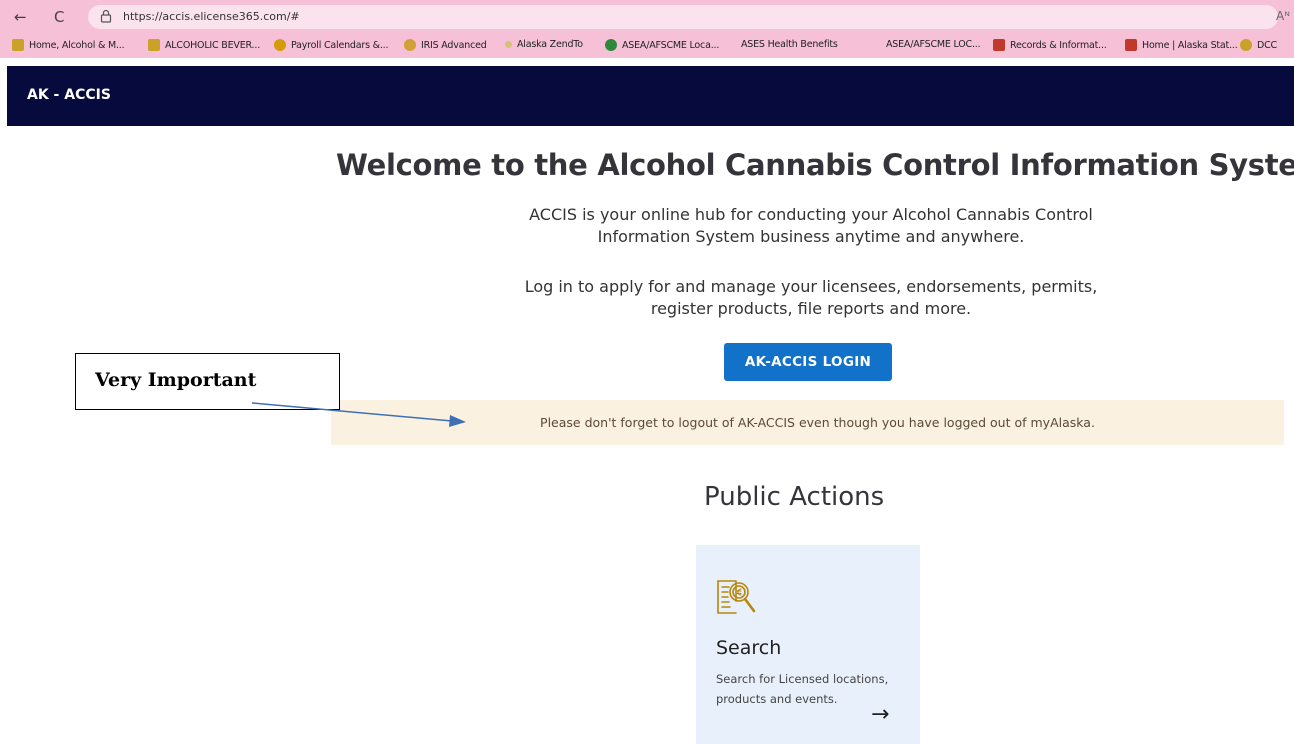 This screenshot has height=744, width=1294. Describe the element at coordinates (1283, 16) in the screenshot. I see `reader-mode-icon: Aᴺ` at that location.